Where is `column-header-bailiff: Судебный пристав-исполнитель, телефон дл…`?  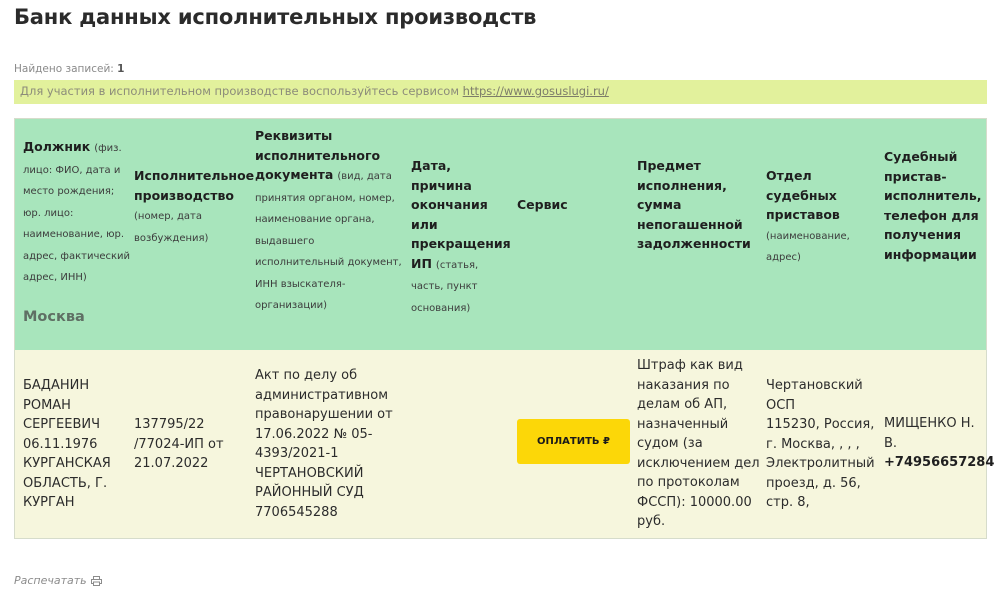
column-header-bailiff: Судебный пристав-исполнитель, телефон дл… is located at coordinates (933, 205).